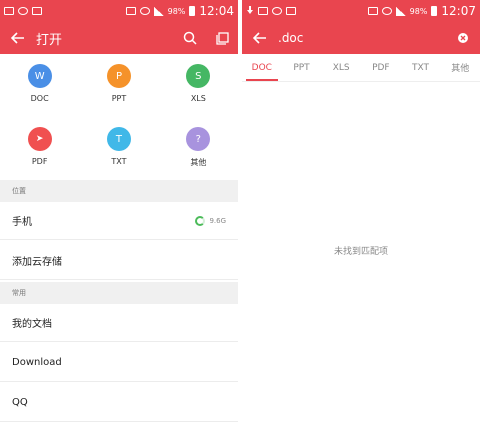  What do you see at coordinates (198, 139) in the screenshot?
I see `question-icon: ?` at bounding box center [198, 139].